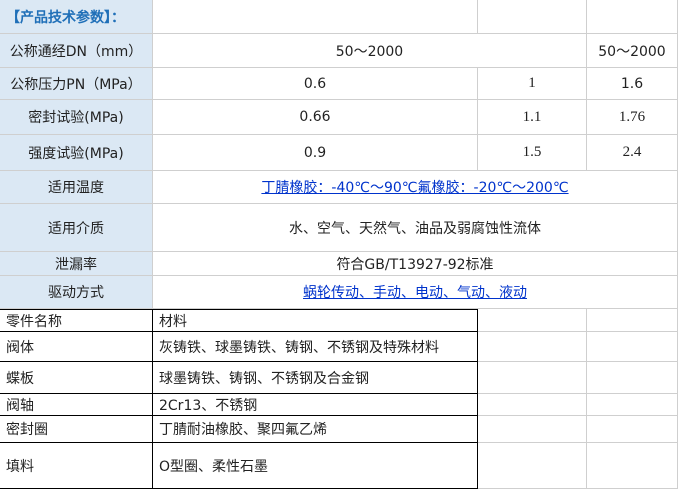  Describe the element at coordinates (76, 228) in the screenshot. I see `label-medium: 适用介质` at that location.